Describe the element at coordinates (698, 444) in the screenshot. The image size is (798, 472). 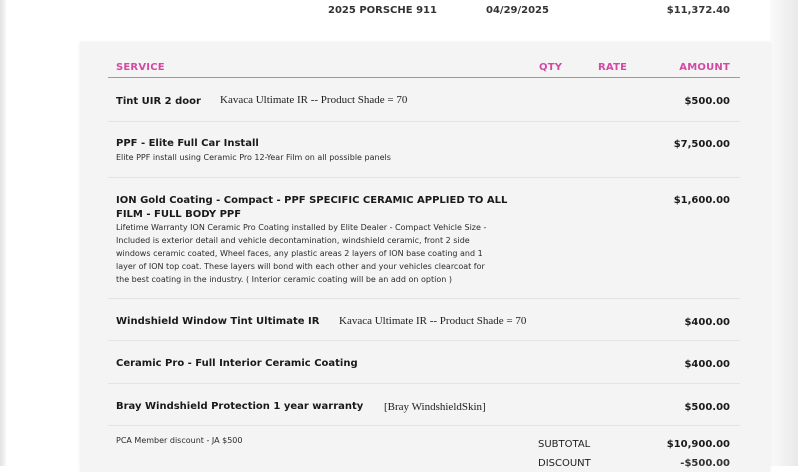
I see `subtotal-amount: $10,900.00` at that location.